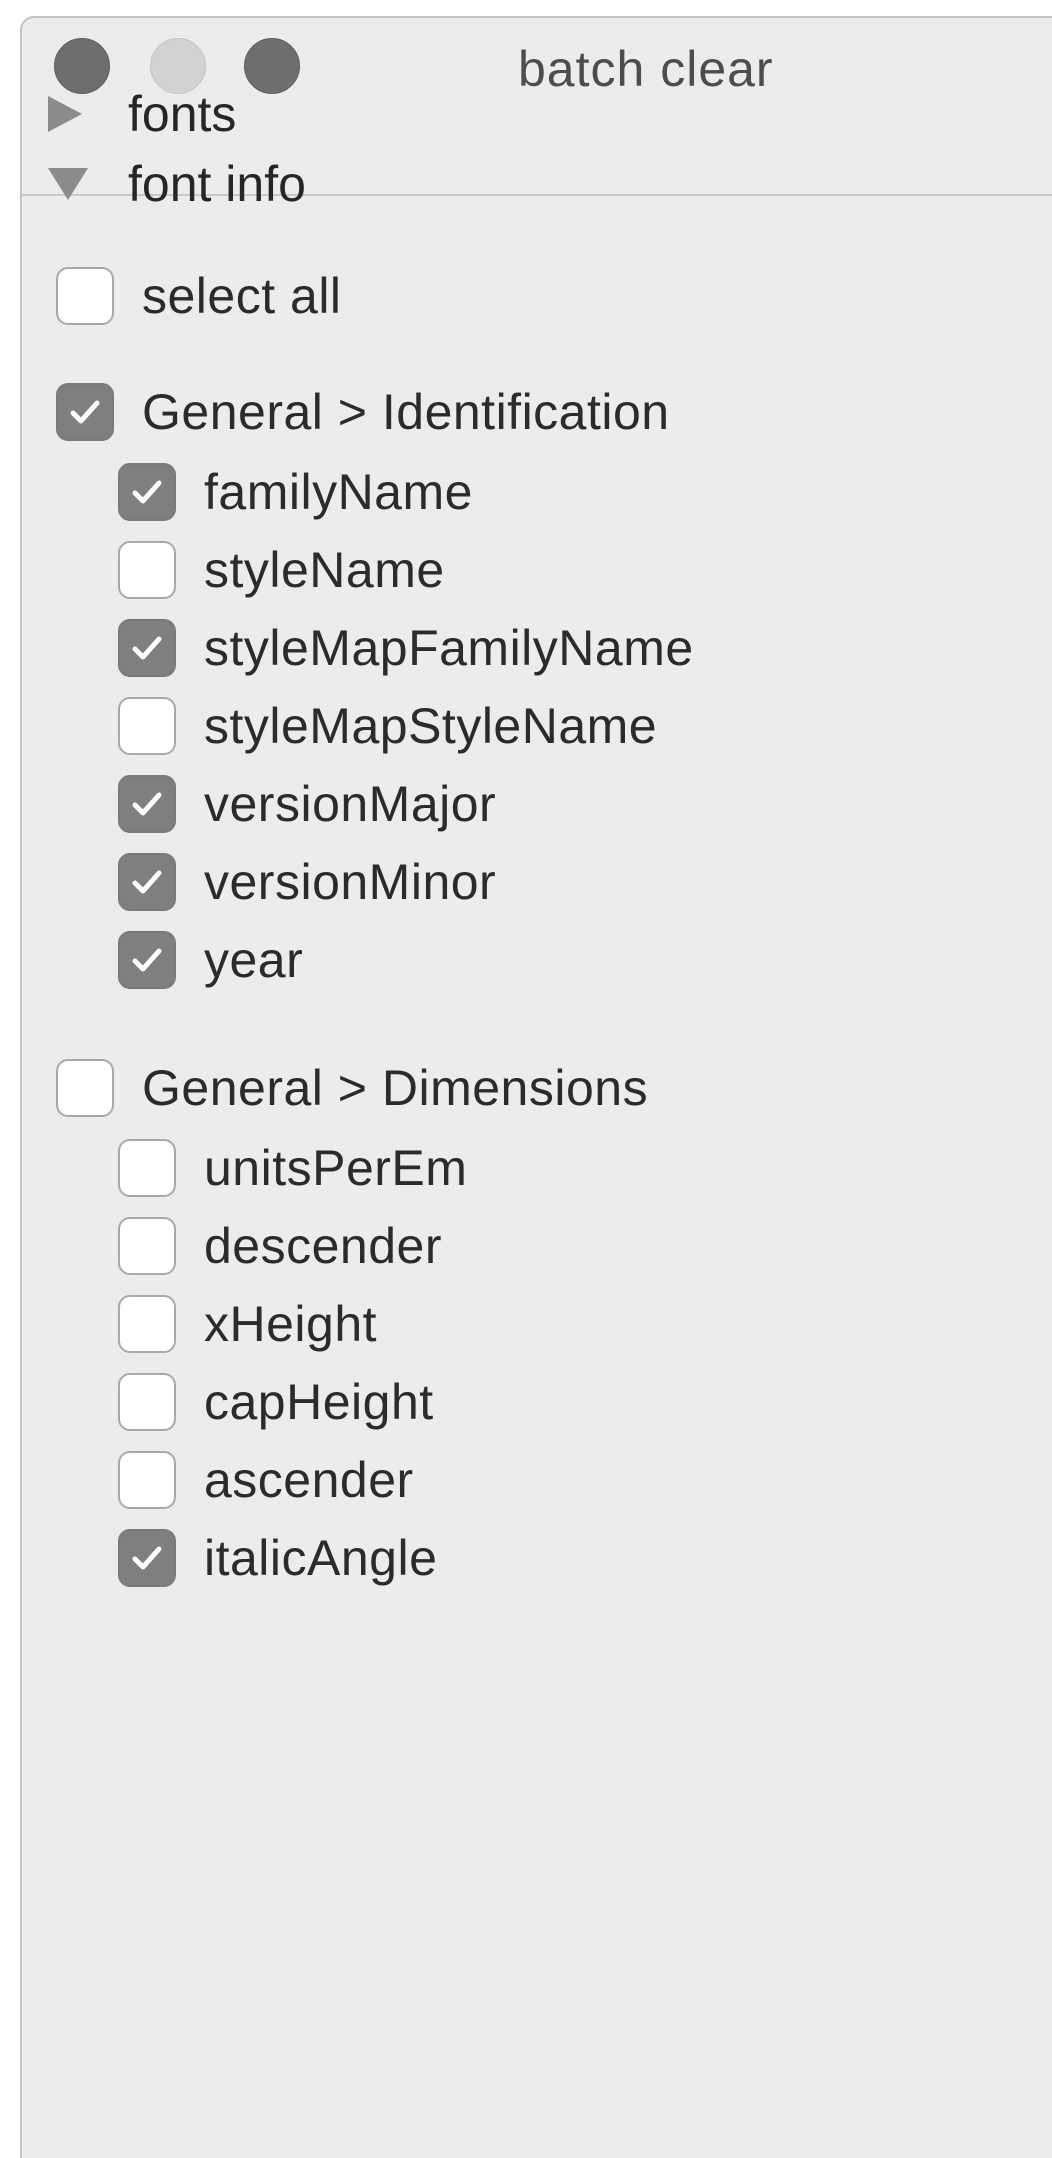  Describe the element at coordinates (320, 1558) in the screenshot. I see `field-italicAngle-label: italicAngle` at that location.